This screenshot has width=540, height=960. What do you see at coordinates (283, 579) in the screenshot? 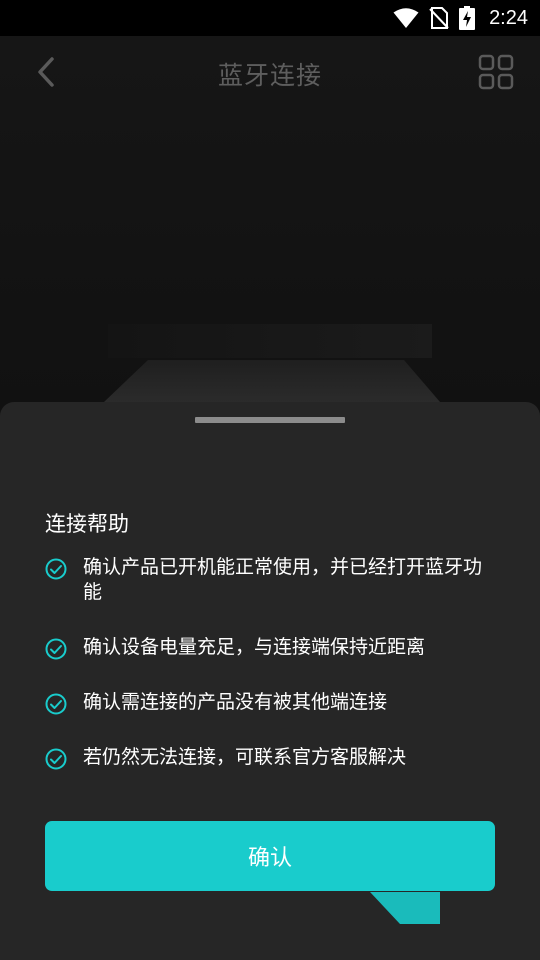
I see `tip-text: 确认产品已开机能正常使用，并已经打开蓝牙功能` at bounding box center [283, 579].